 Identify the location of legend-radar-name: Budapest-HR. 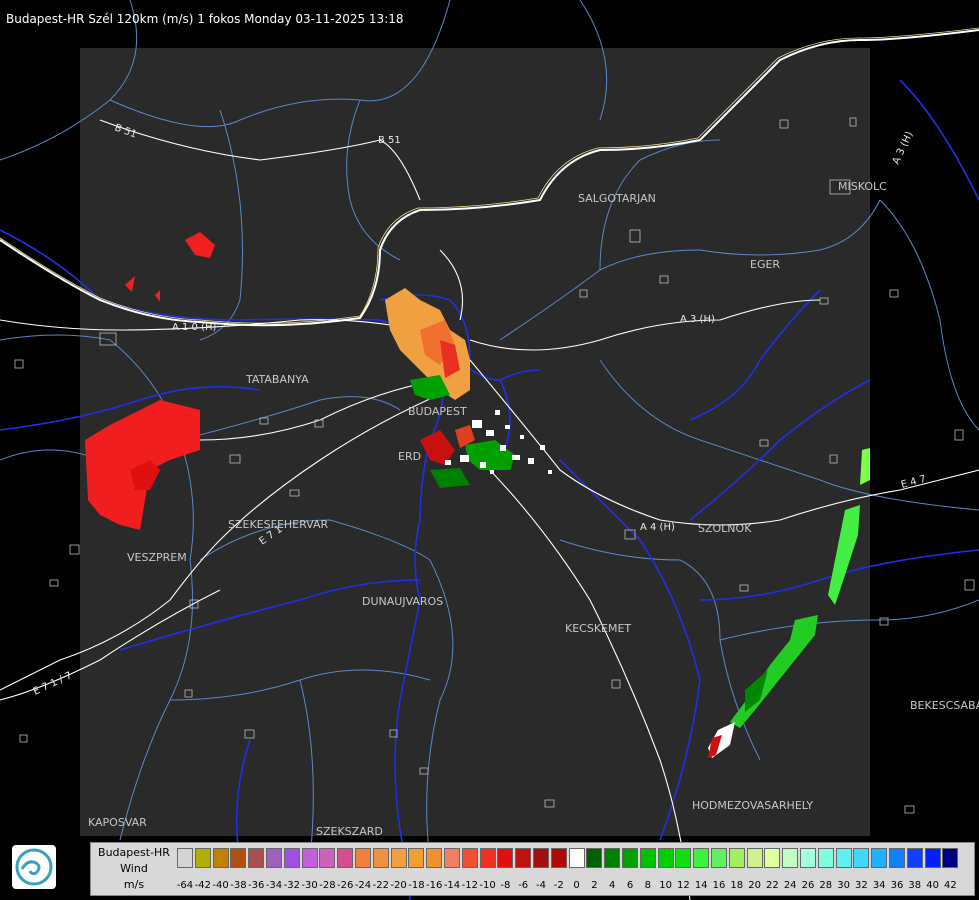
(134, 852).